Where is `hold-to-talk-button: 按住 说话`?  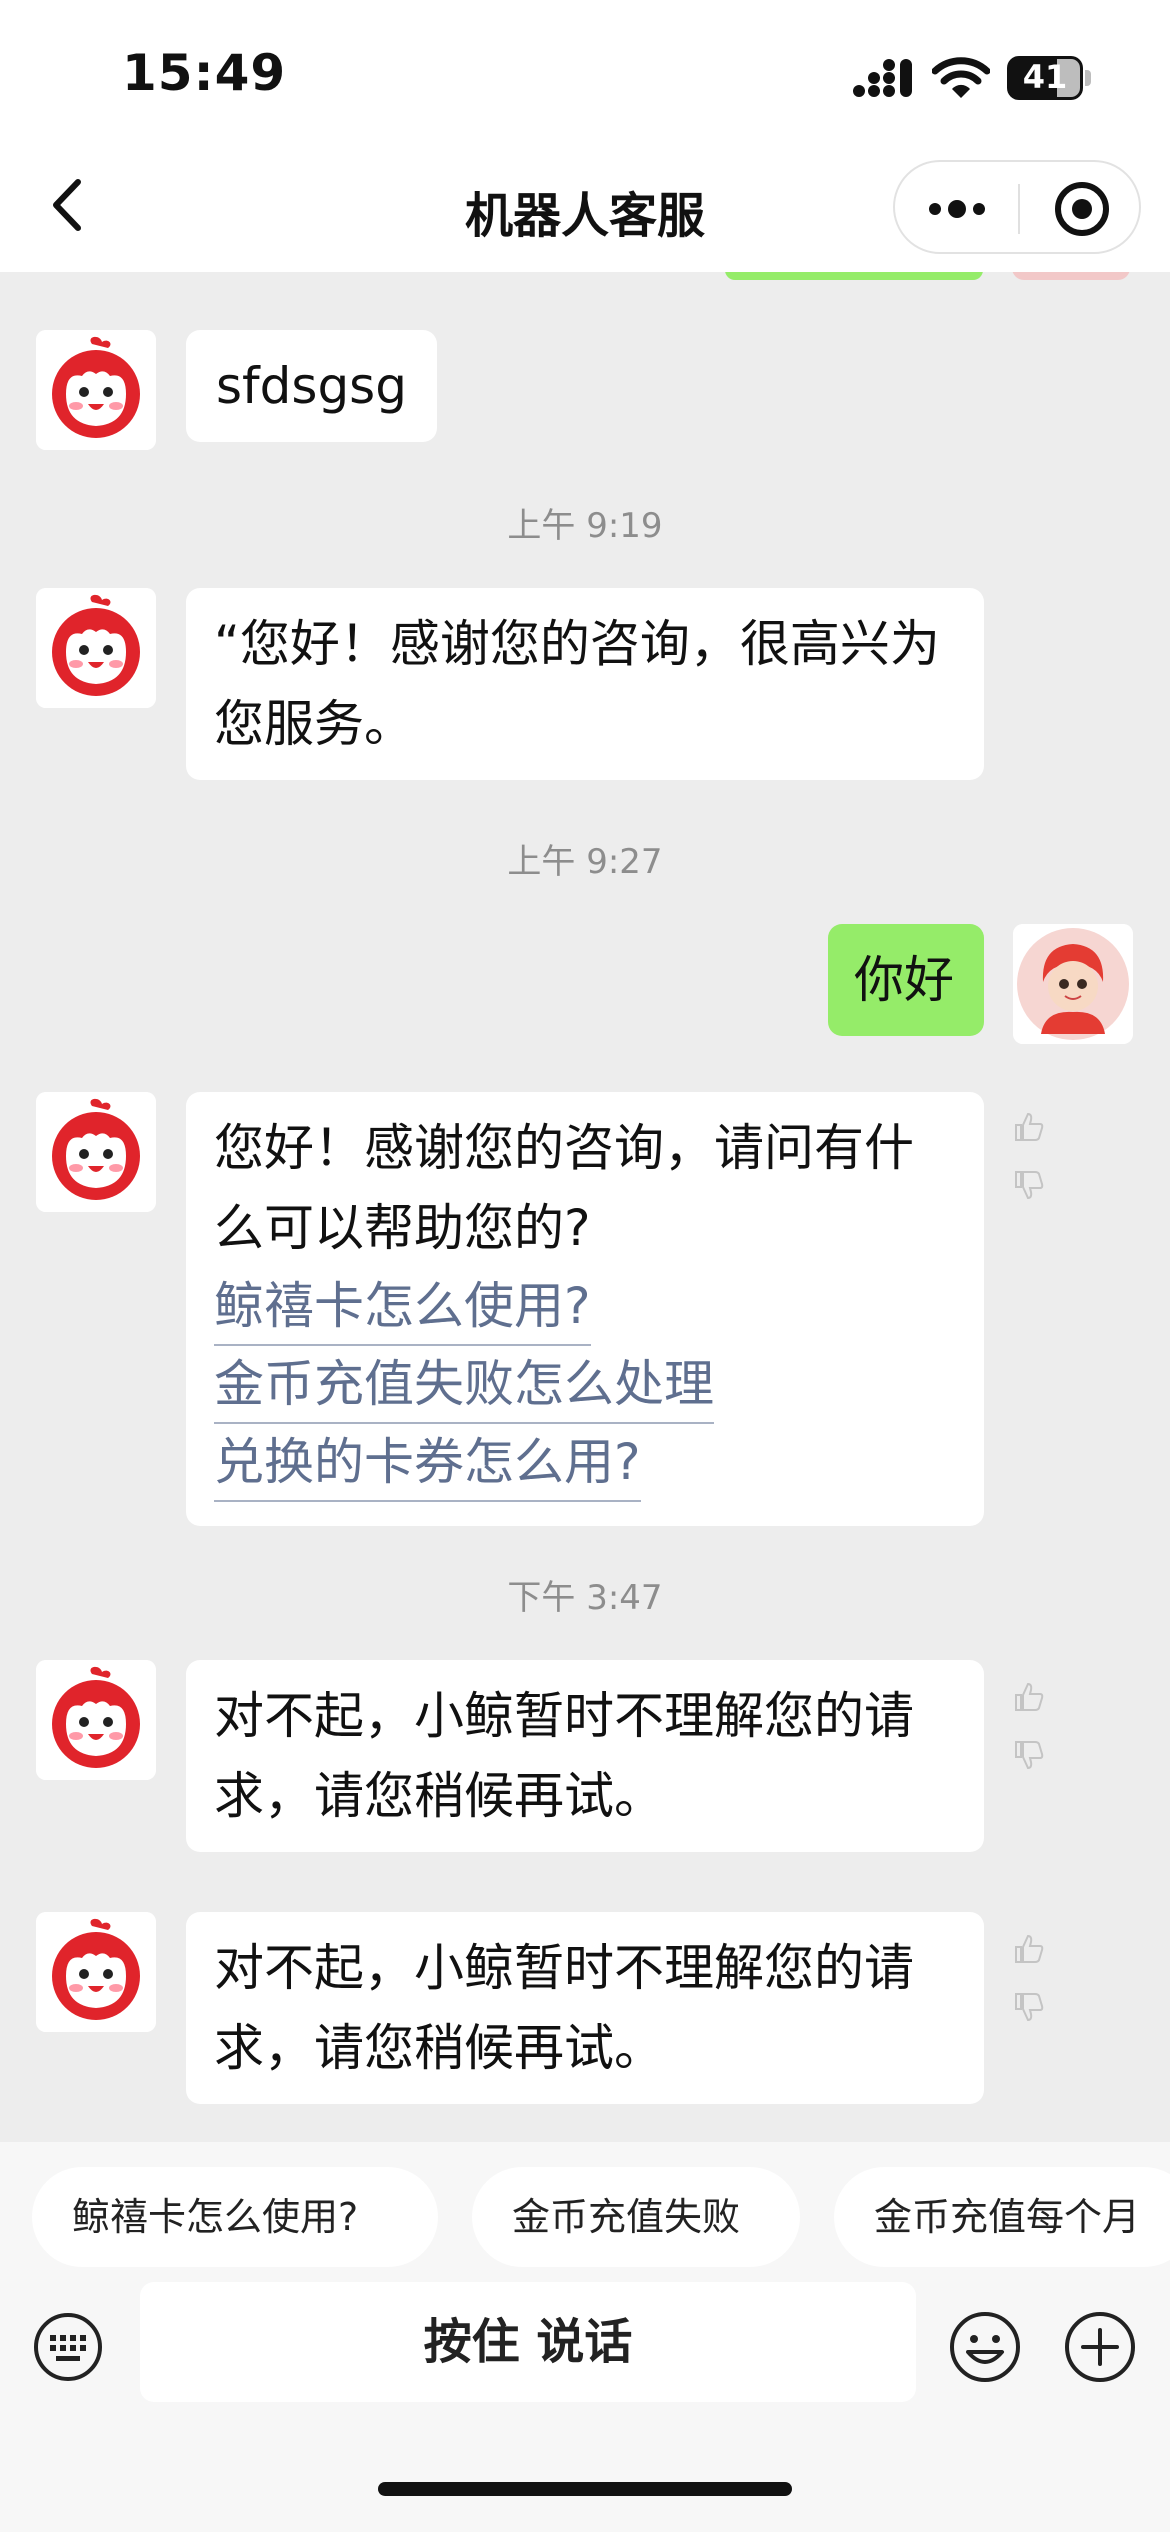
hold-to-talk-button: 按住 说话 is located at coordinates (528, 2342).